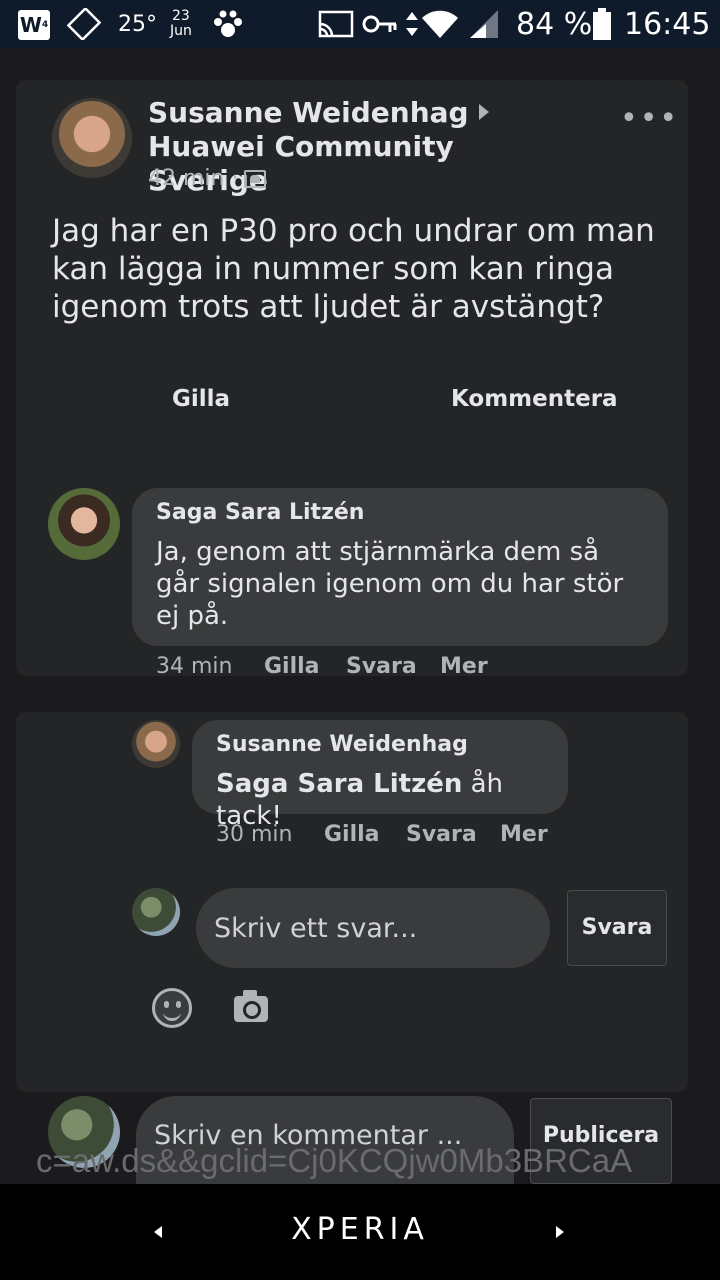 The width and height of the screenshot is (720, 1280). What do you see at coordinates (334, 1160) in the screenshot?
I see `url-overlay-text: c=aw.ds&&gclid=Cj0KCQjw0Mb3BRCaA` at bounding box center [334, 1160].